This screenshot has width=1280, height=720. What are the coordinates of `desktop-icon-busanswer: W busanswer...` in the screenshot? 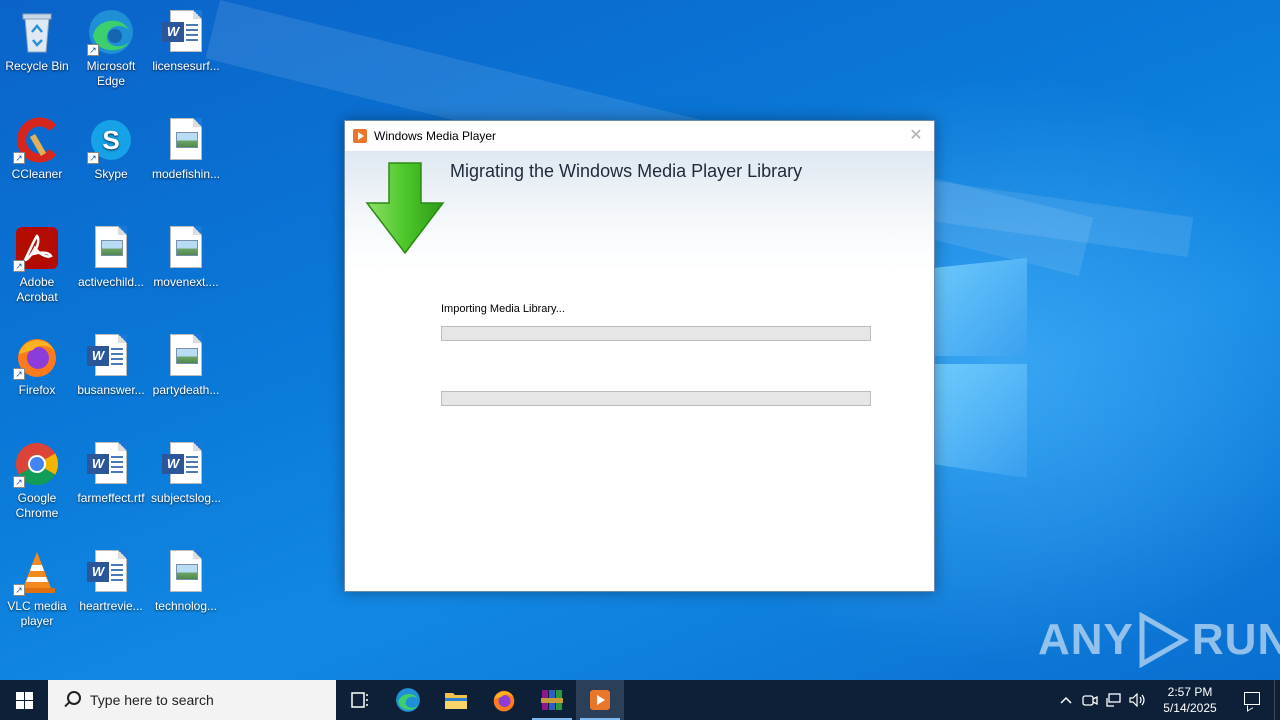 It's located at (111, 365).